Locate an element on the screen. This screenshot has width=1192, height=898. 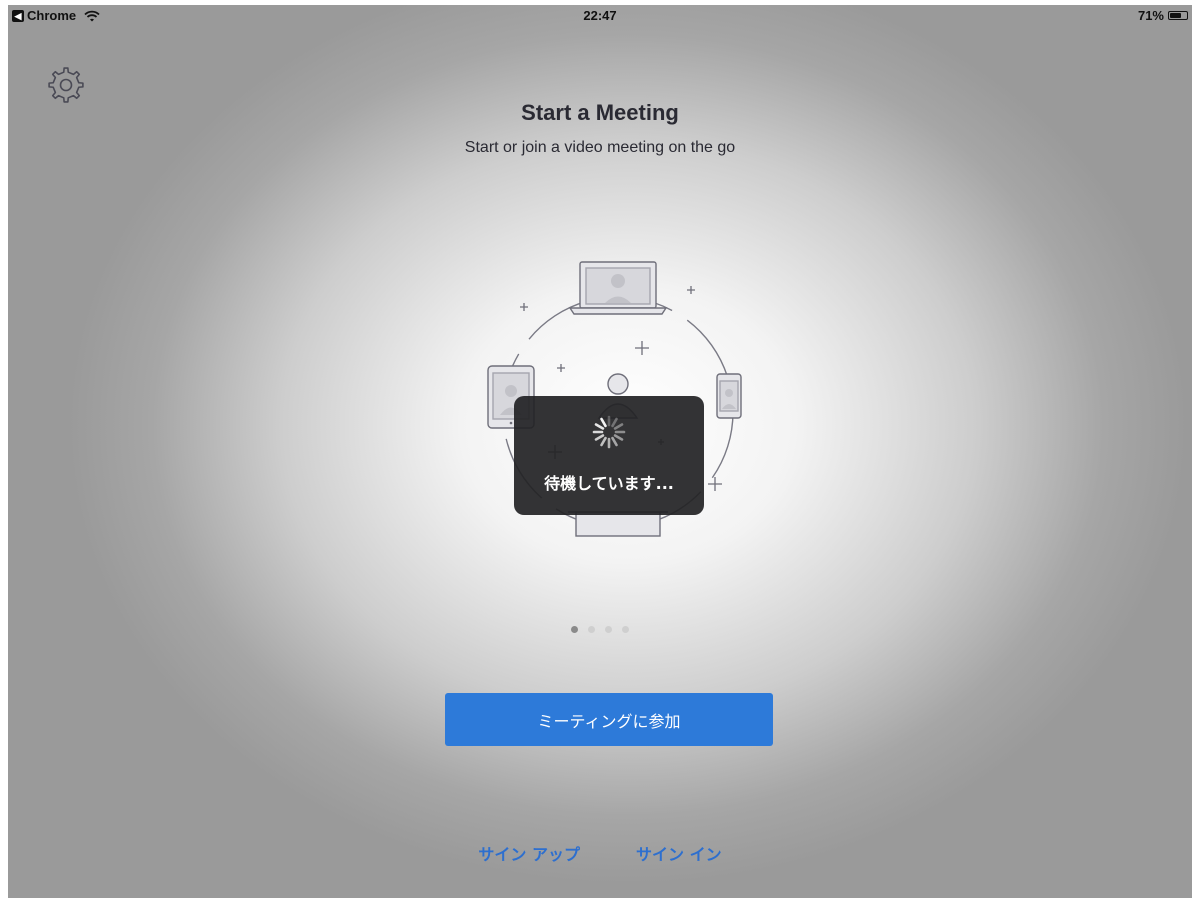
page-subtitle: Start or join a video meeting on the go is located at coordinates (600, 147).